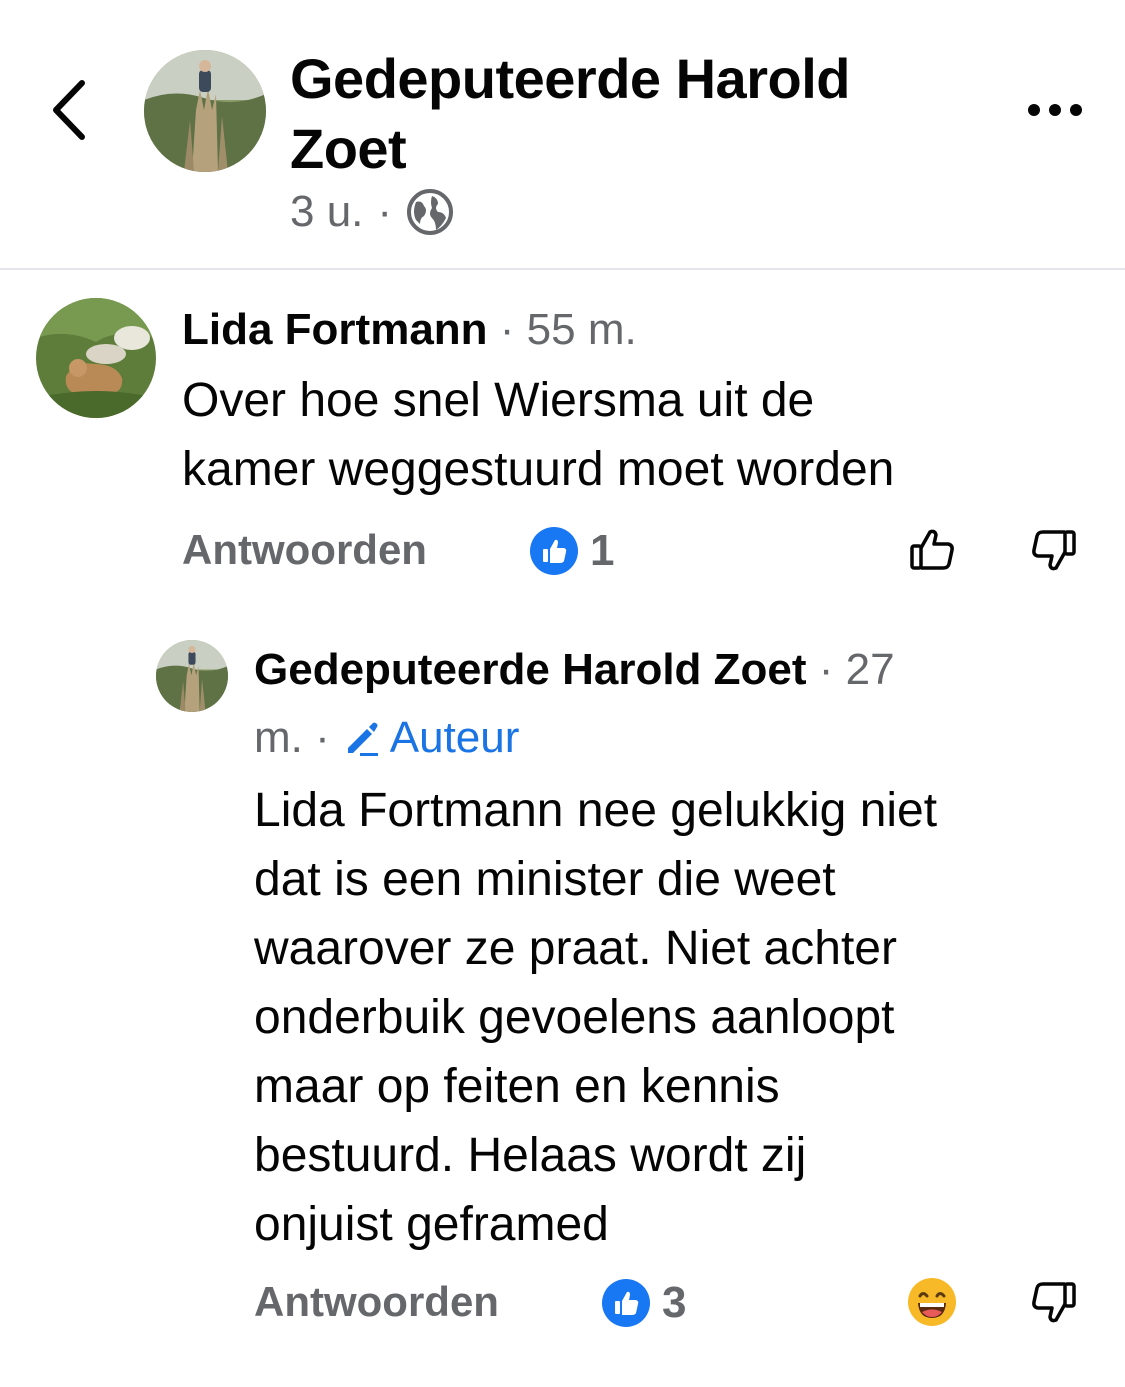  I want to click on post-meta: 3 u. ·, so click(372, 212).